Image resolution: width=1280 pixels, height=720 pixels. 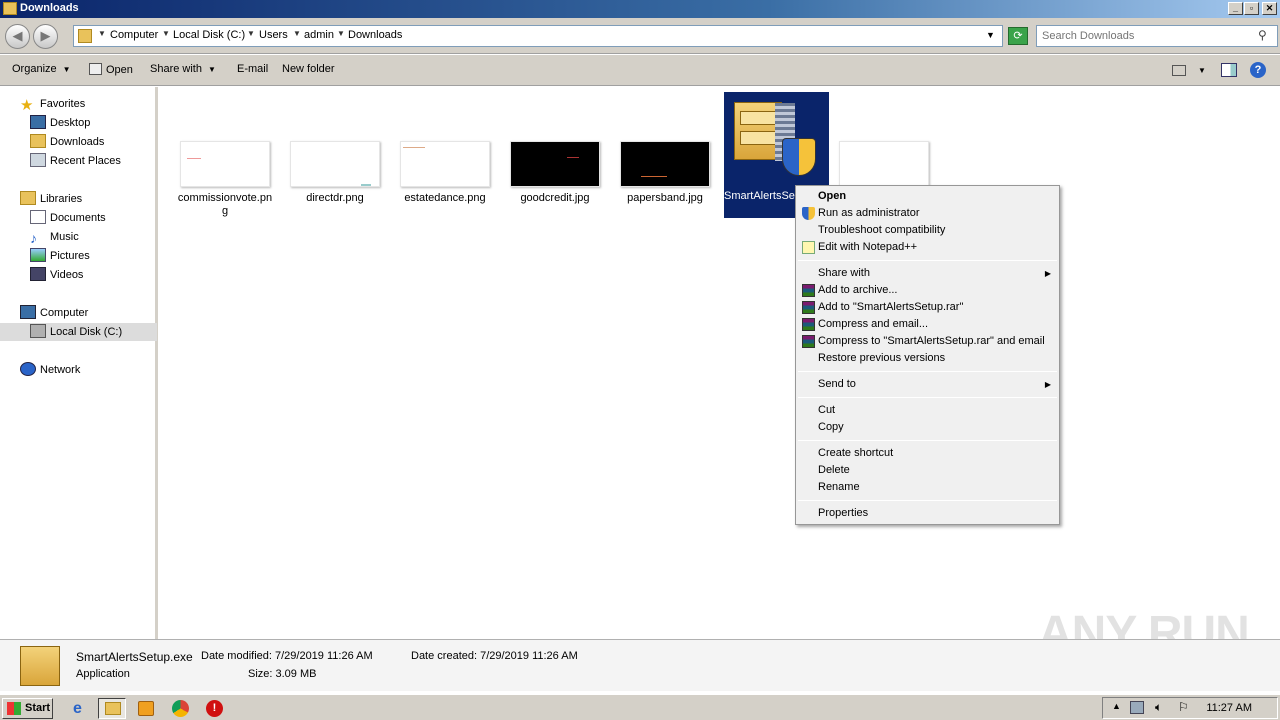 What do you see at coordinates (98, 370) in the screenshot?
I see `nav-network: Network` at bounding box center [98, 370].